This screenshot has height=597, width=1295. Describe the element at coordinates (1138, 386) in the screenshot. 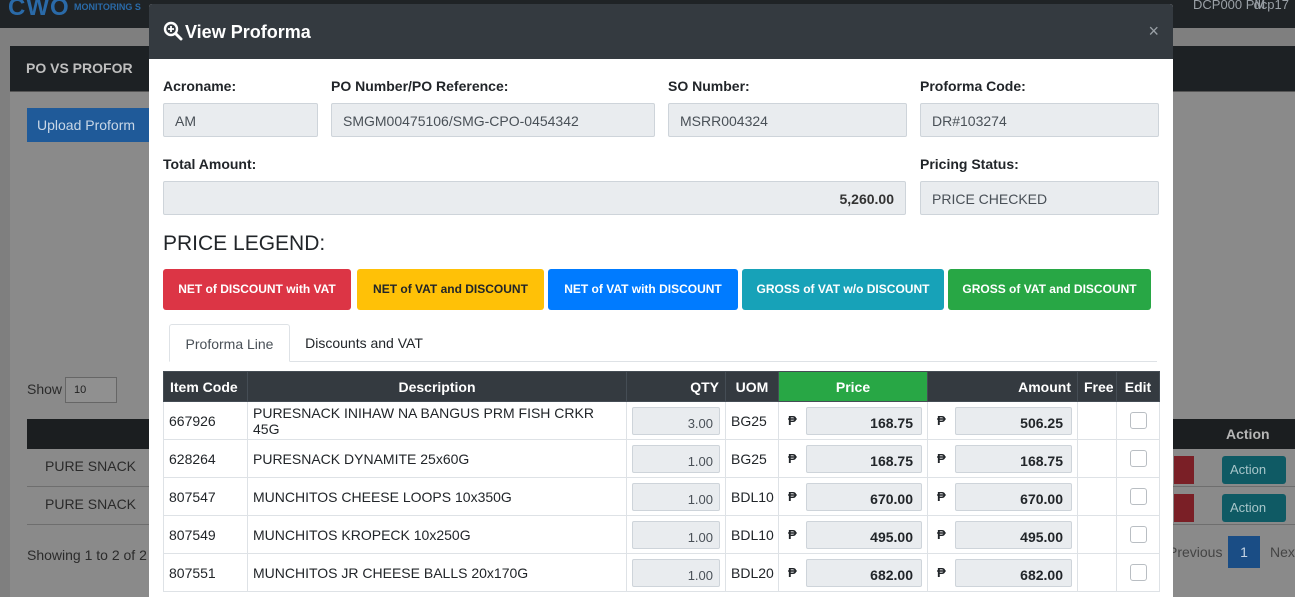

I see `col-edit: Edit` at that location.